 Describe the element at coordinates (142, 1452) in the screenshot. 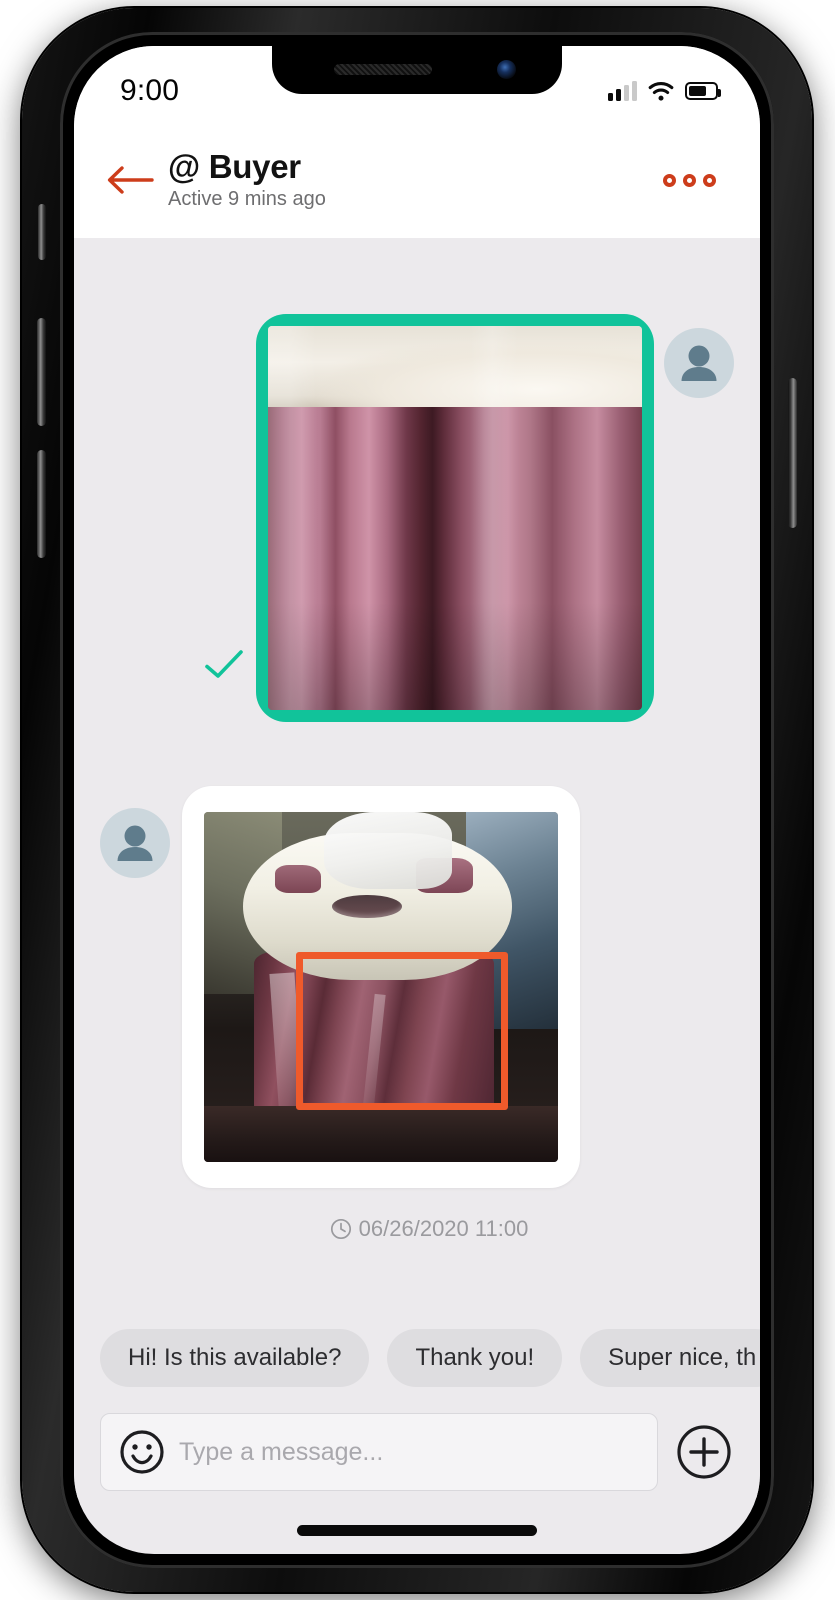

I see `smiley-icon` at that location.